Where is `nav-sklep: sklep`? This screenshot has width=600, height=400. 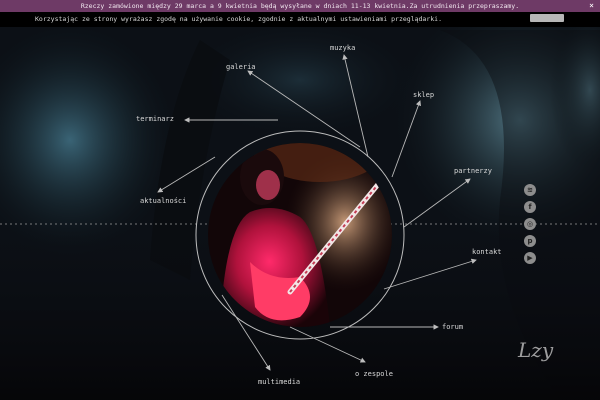
nav-sklep: sklep is located at coordinates (423, 95).